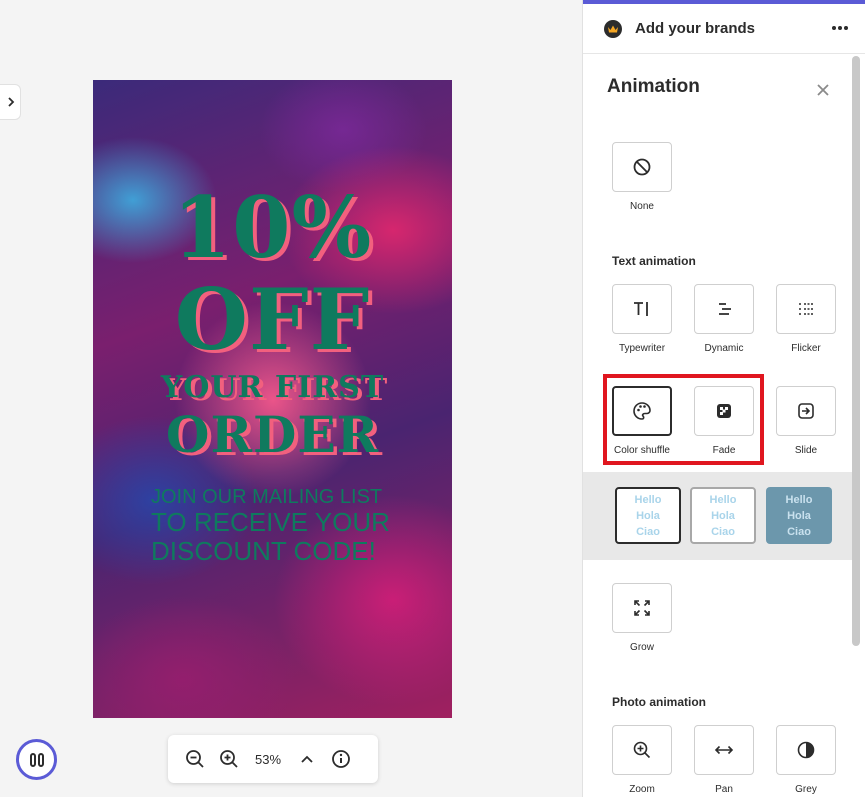 The width and height of the screenshot is (865, 797). I want to click on brand-title: Add your brands, so click(695, 28).